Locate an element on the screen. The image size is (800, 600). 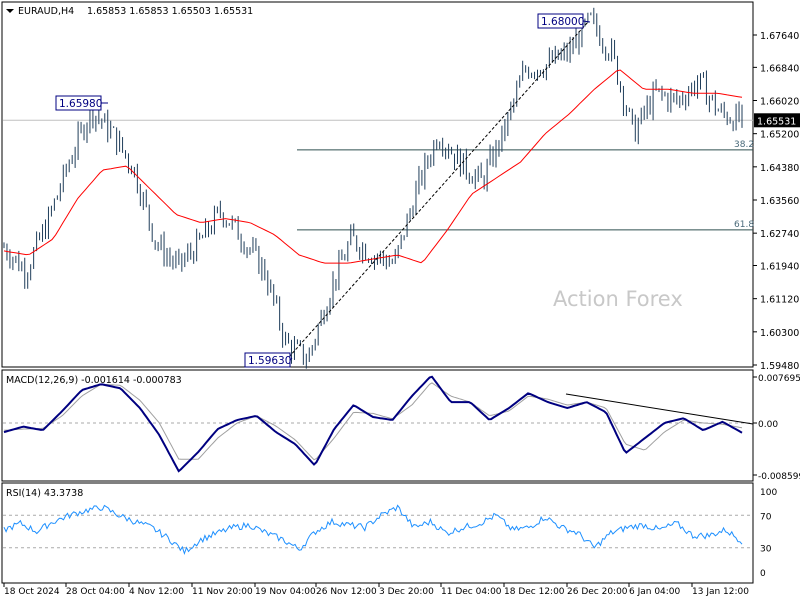
price-tick-label: 1.61120 is located at coordinates (779, 300).